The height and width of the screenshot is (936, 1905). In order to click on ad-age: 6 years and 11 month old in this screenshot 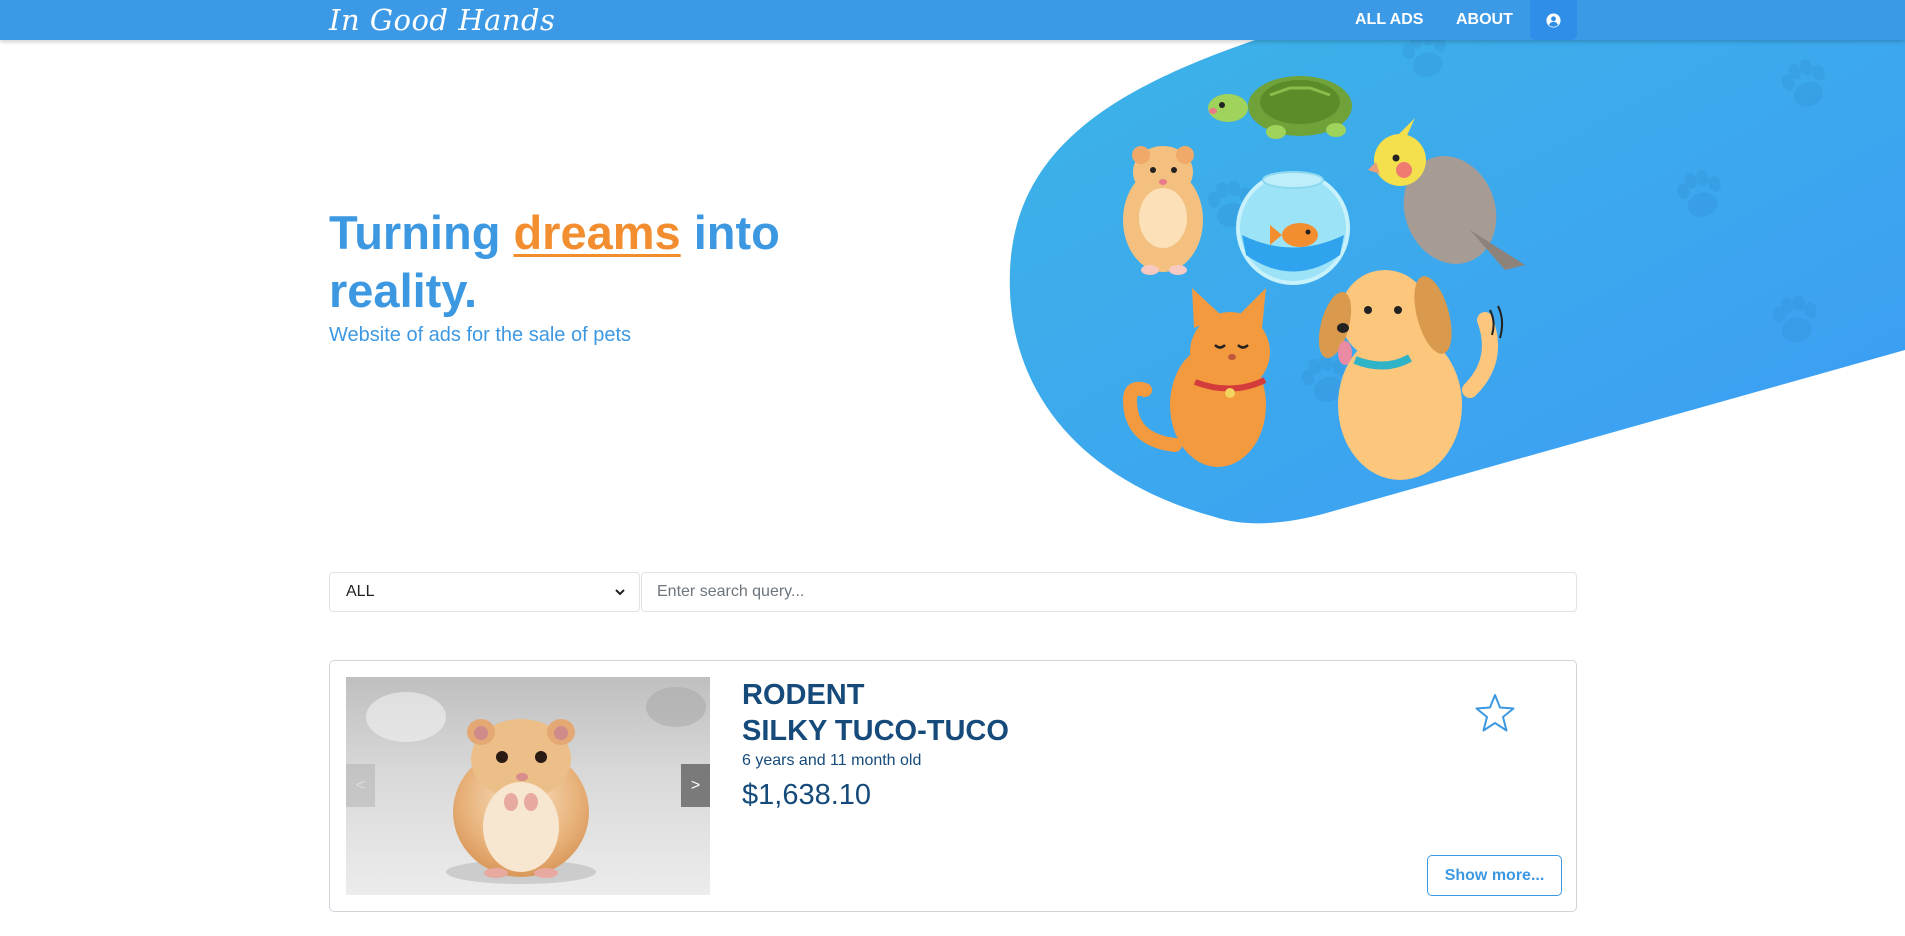, I will do `click(832, 760)`.